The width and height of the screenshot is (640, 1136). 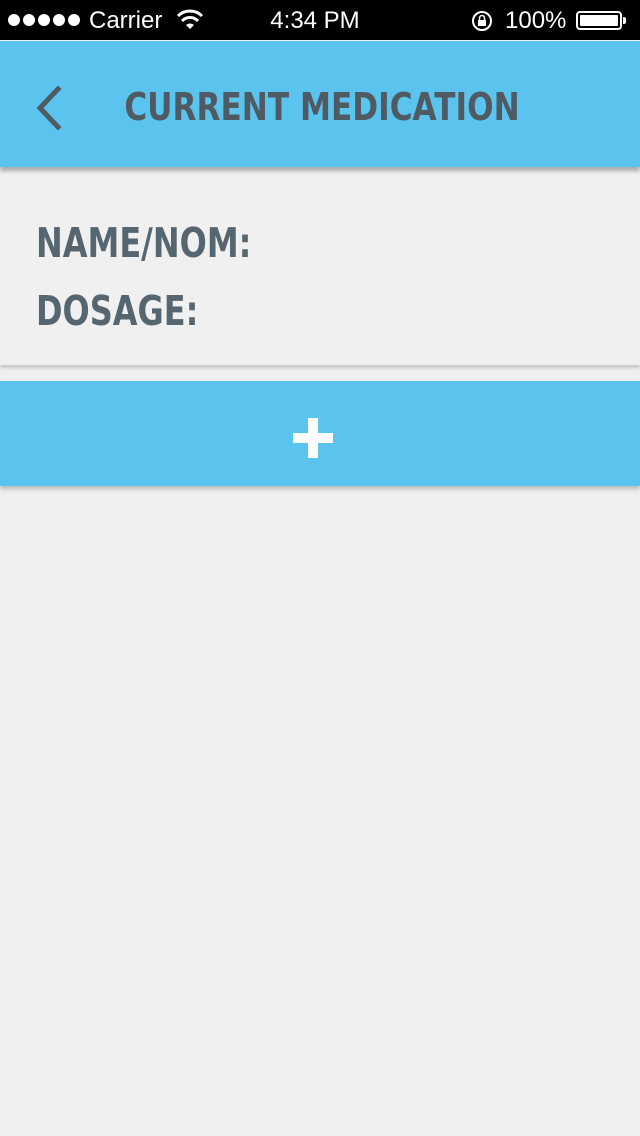 I want to click on battery-icon, so click(x=601, y=20).